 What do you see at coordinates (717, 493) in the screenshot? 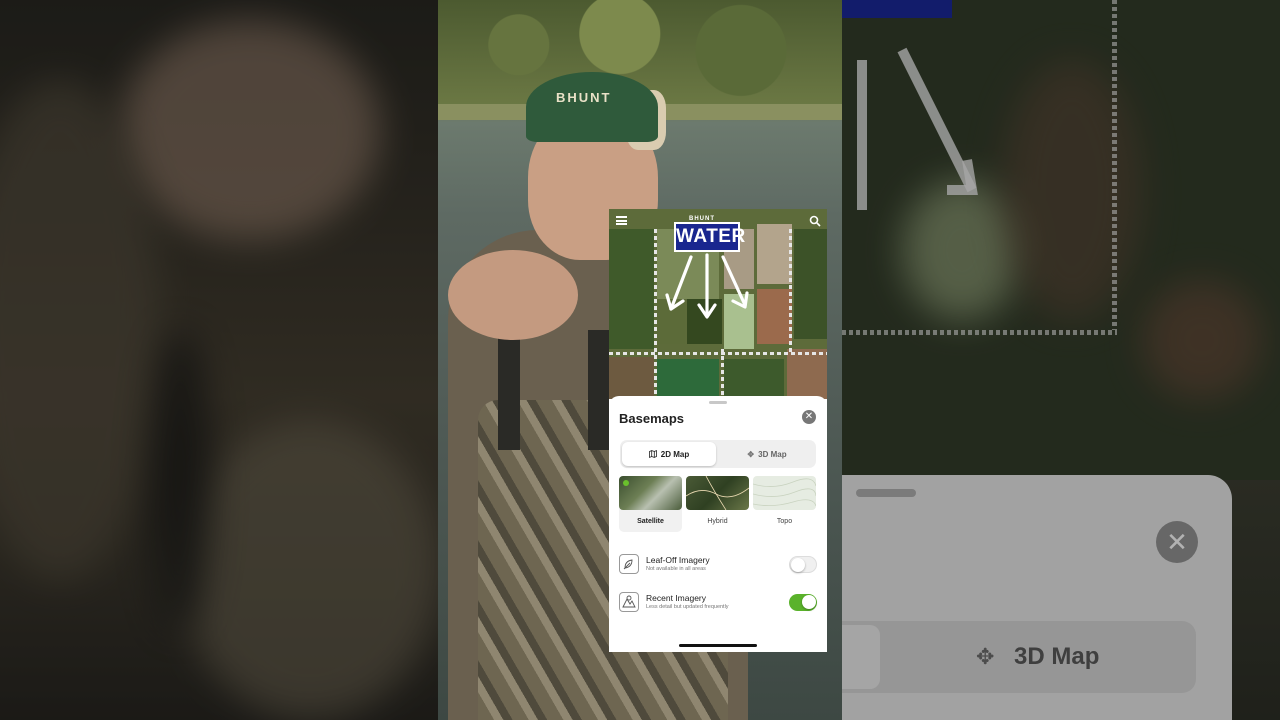
I see `hybrid-thumbnail` at bounding box center [717, 493].